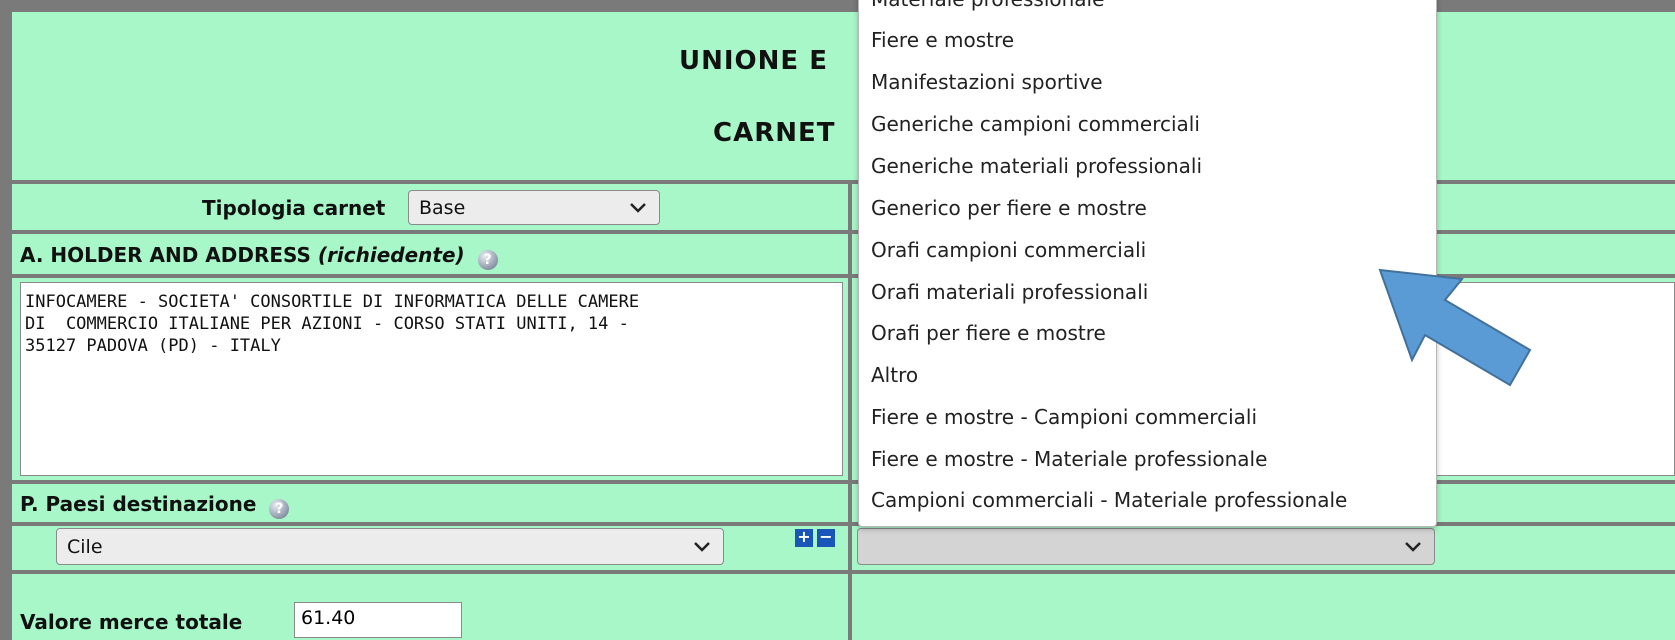 The height and width of the screenshot is (640, 1675). Describe the element at coordinates (378, 620) in the screenshot. I see `valore-input: 61.40` at that location.